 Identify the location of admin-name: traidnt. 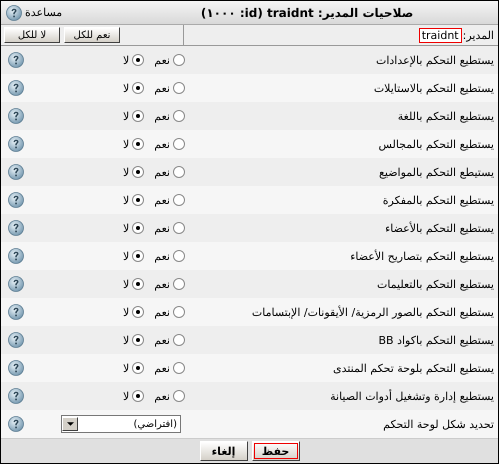
(440, 35).